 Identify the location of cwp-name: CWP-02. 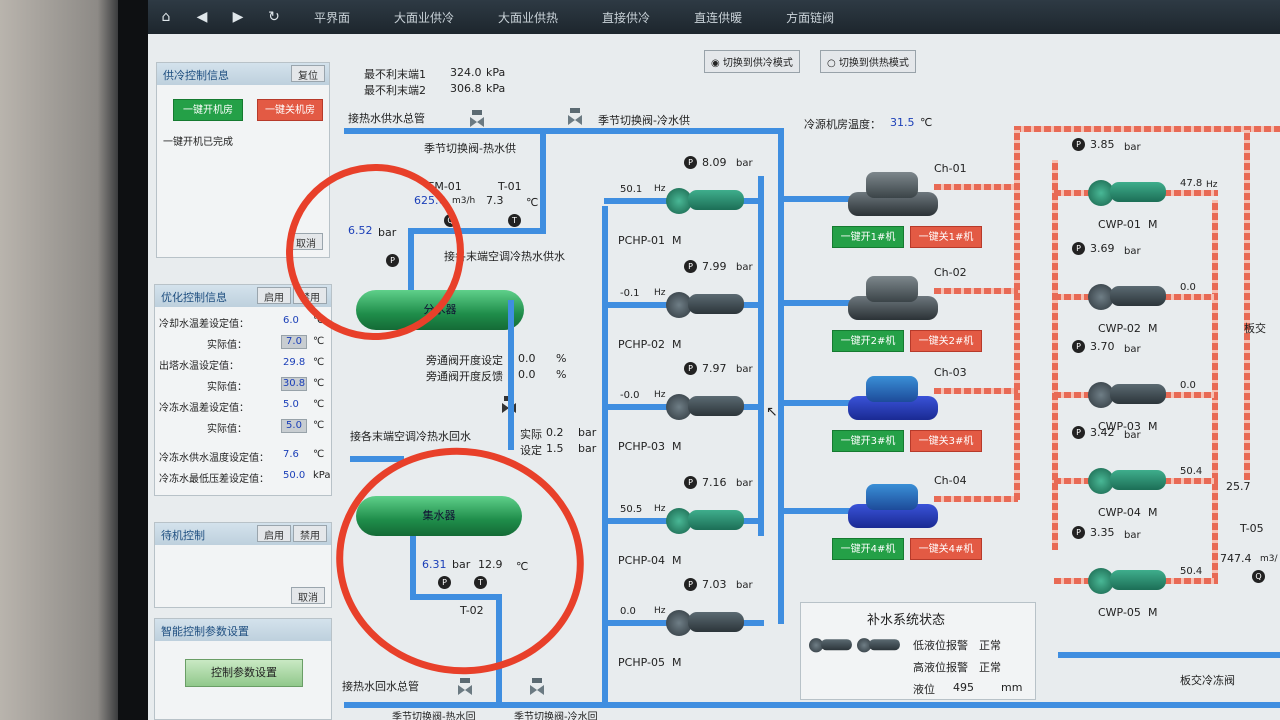
(1119, 328).